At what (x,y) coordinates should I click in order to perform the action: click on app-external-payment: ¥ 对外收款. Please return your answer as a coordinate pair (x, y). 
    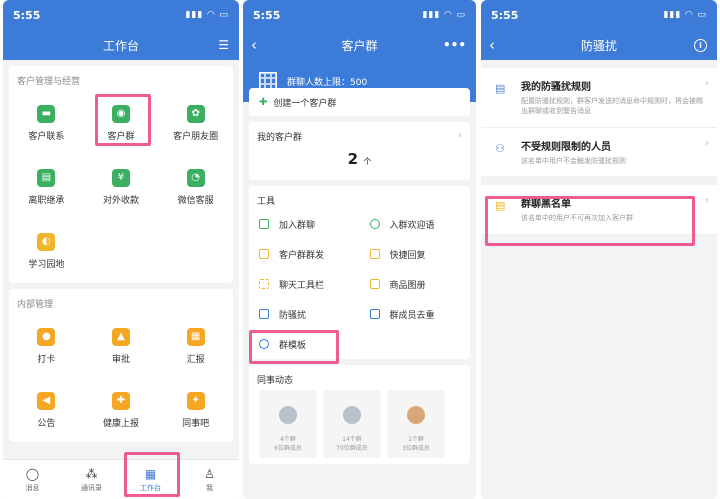
    Looking at the image, I should click on (121, 187).